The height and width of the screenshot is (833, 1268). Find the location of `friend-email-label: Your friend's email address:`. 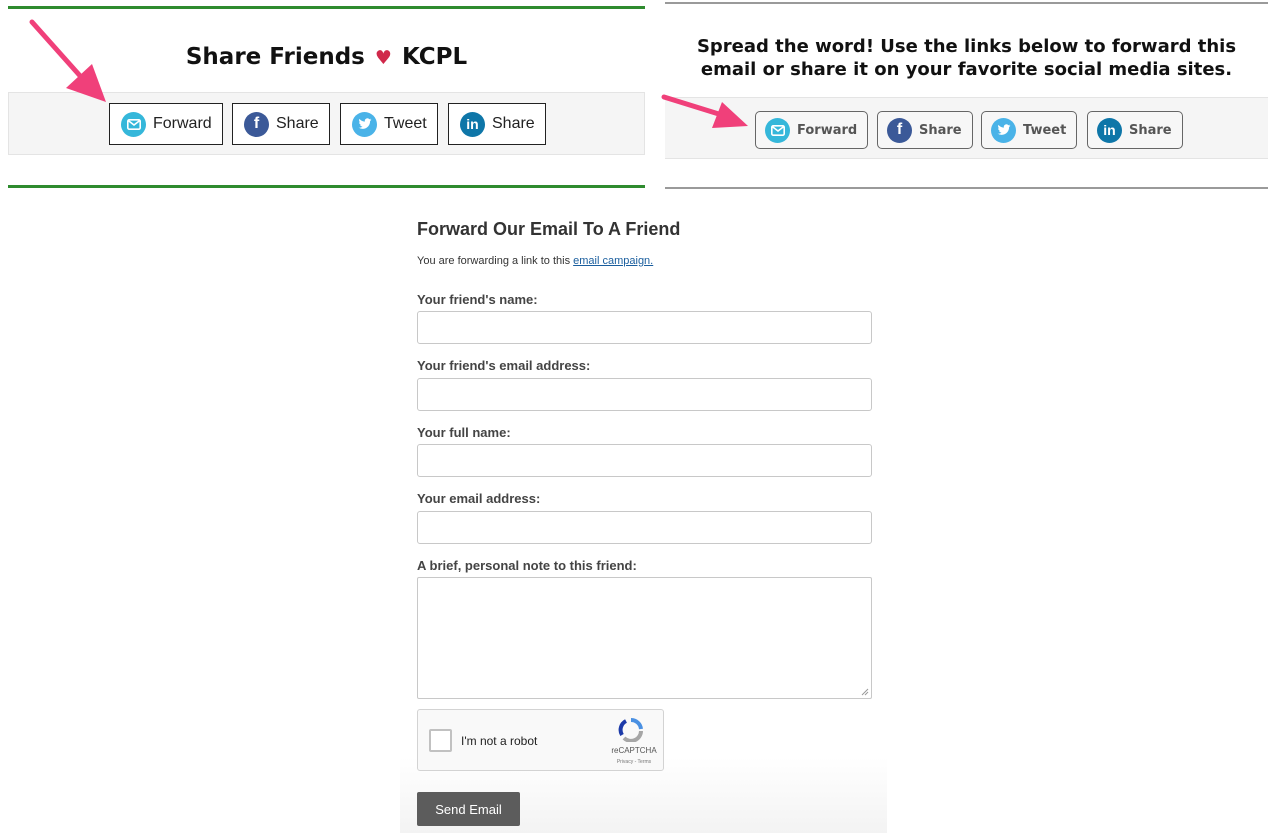

friend-email-label: Your friend's email address: is located at coordinates (504, 365).